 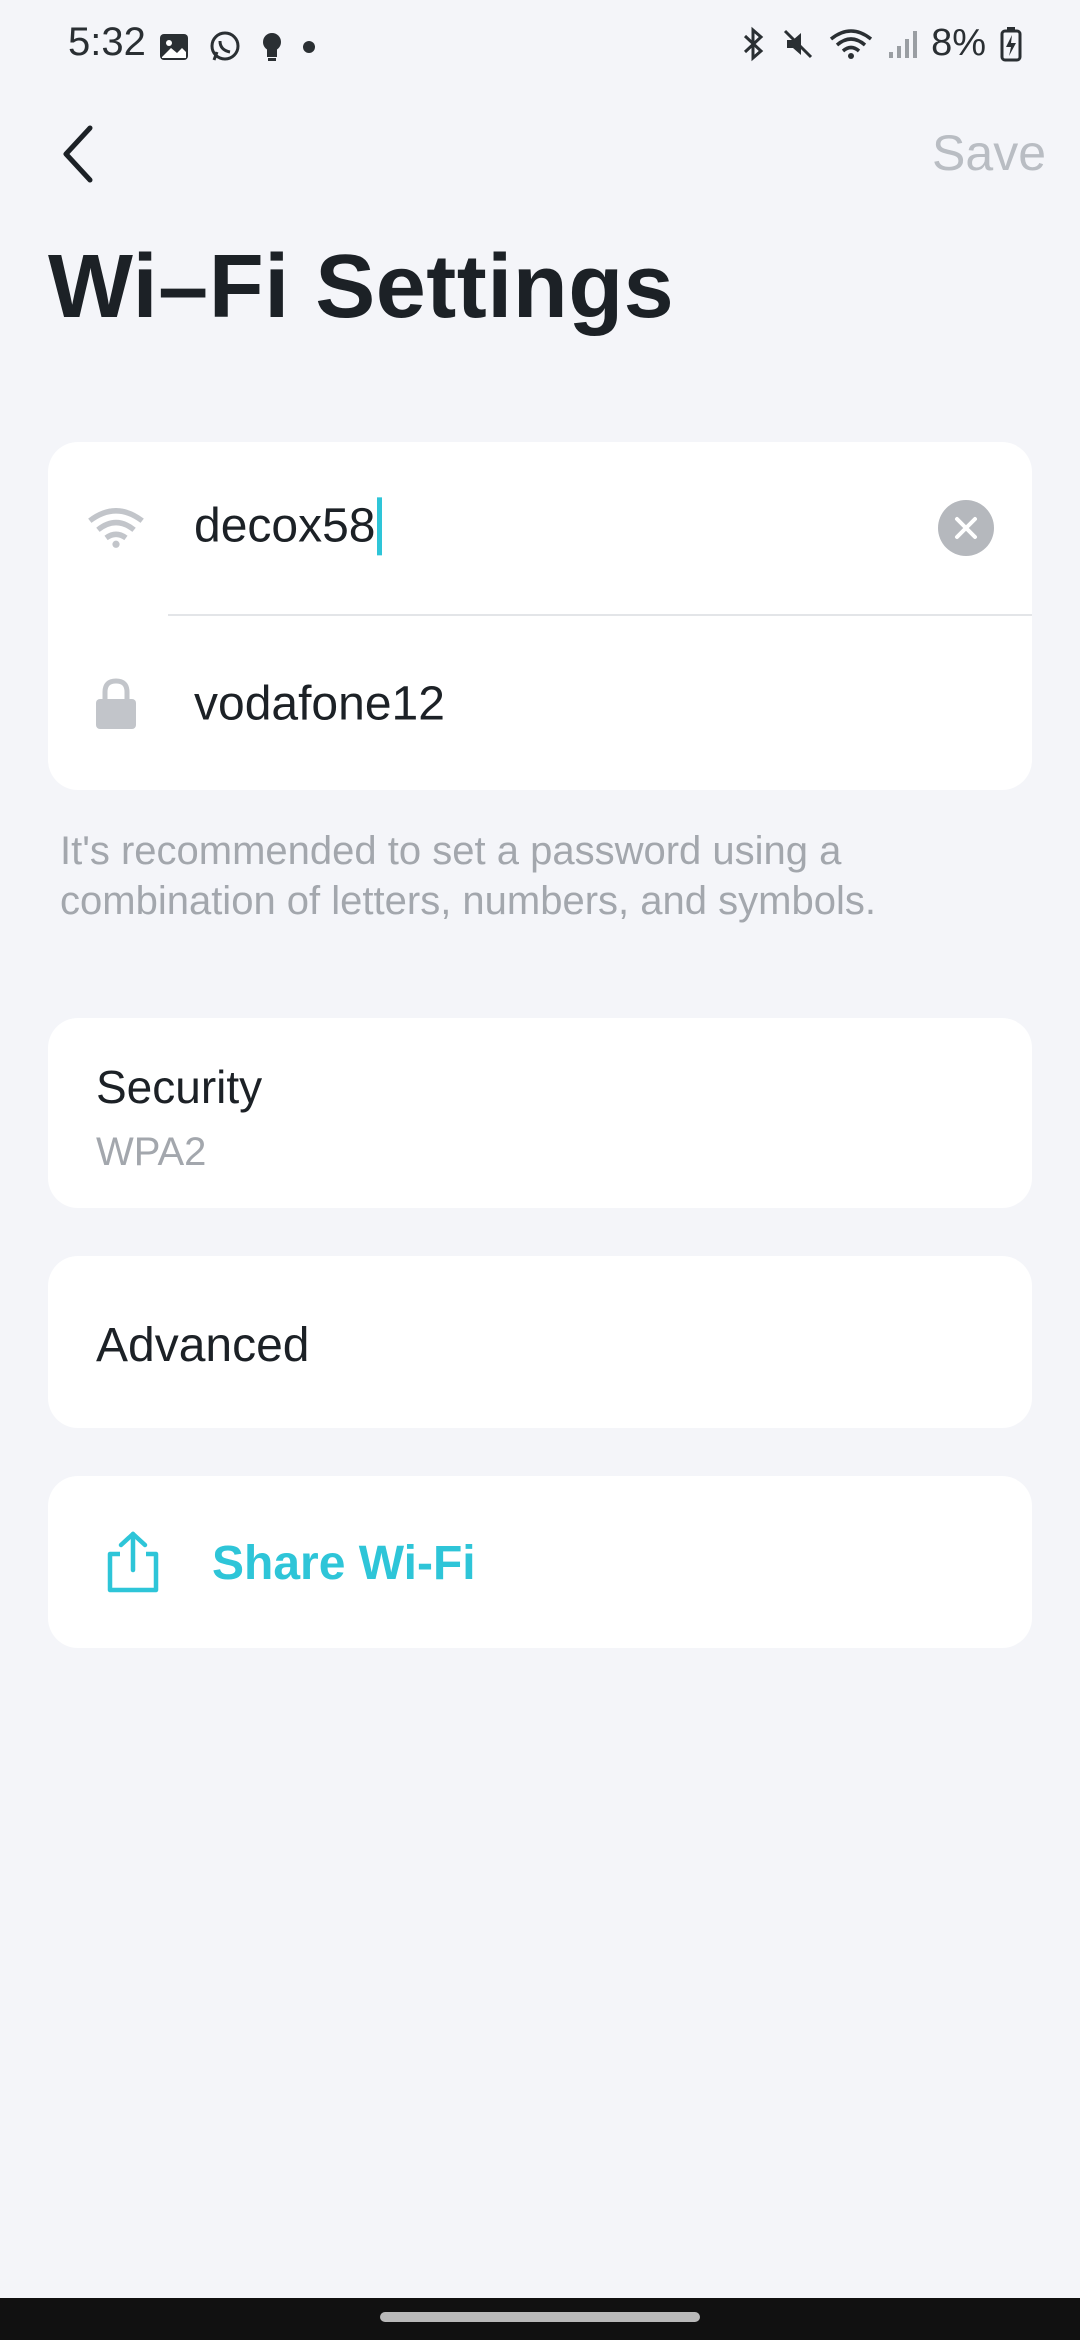 I want to click on password-input: vodafone12, so click(x=319, y=704).